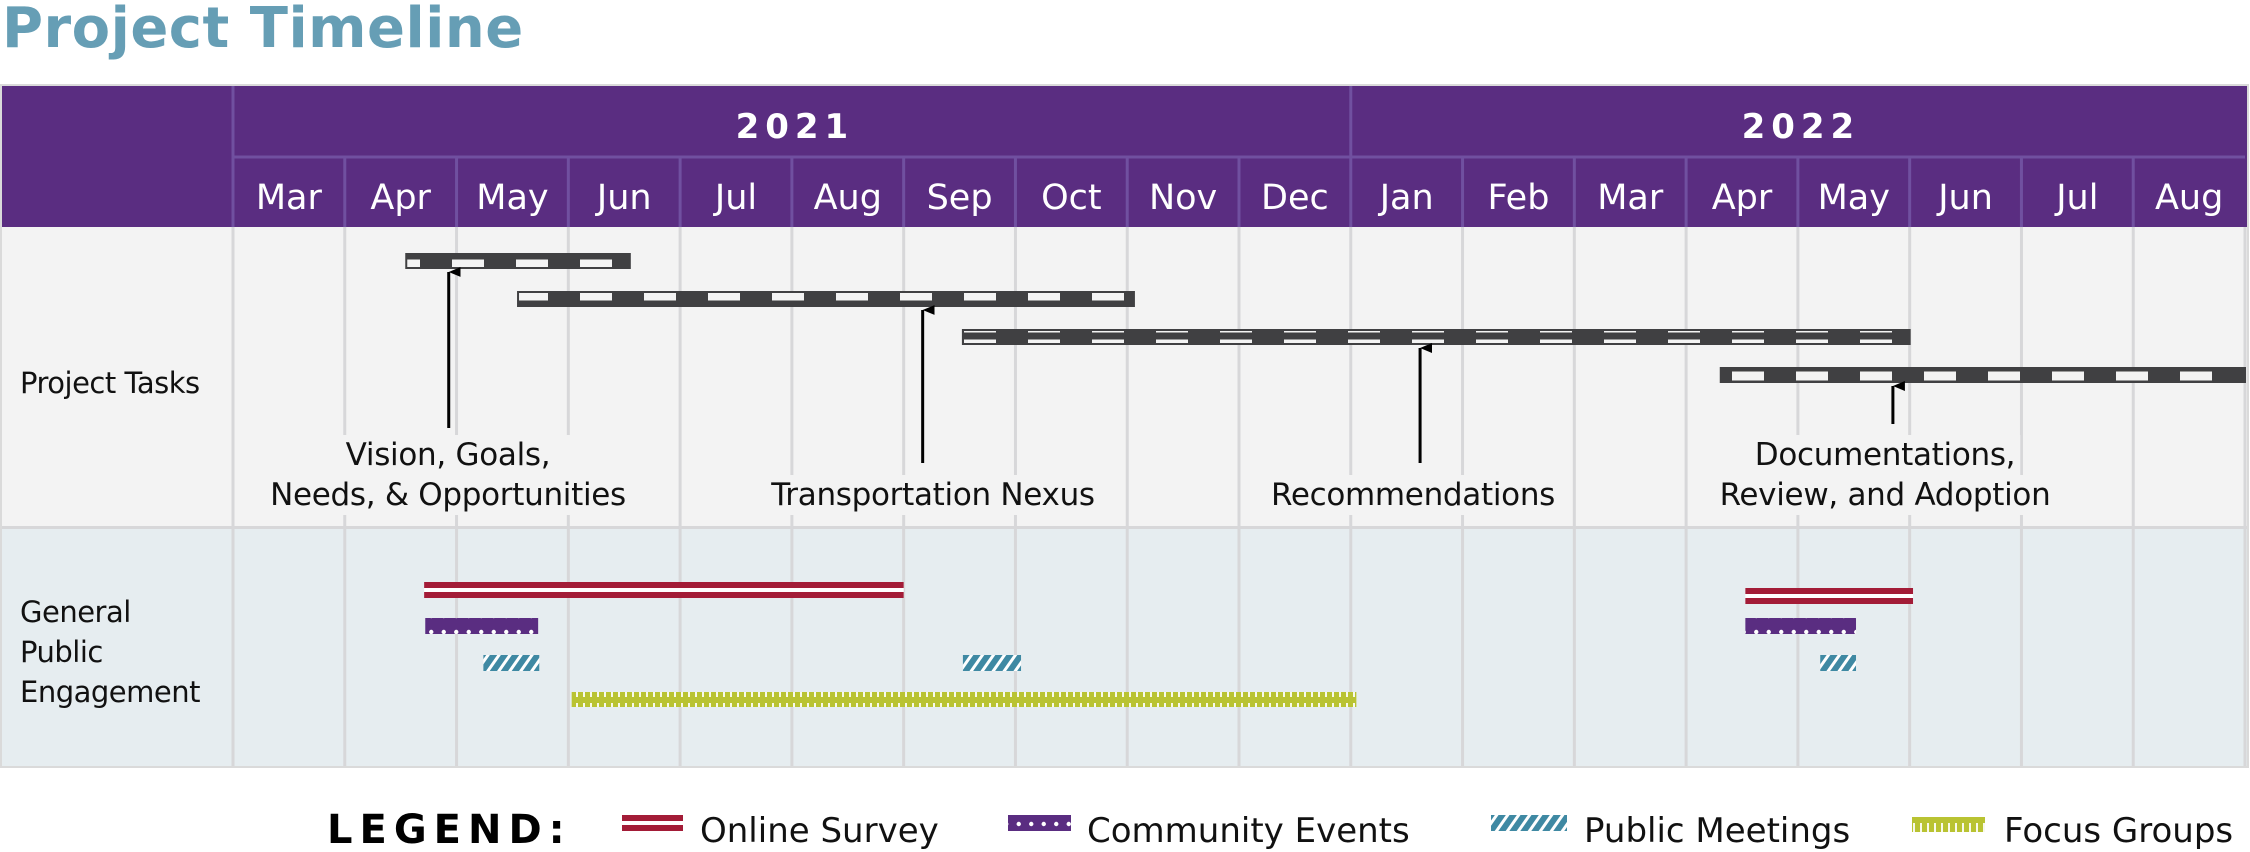  I want to click on month-label: Jan, so click(1406, 198).